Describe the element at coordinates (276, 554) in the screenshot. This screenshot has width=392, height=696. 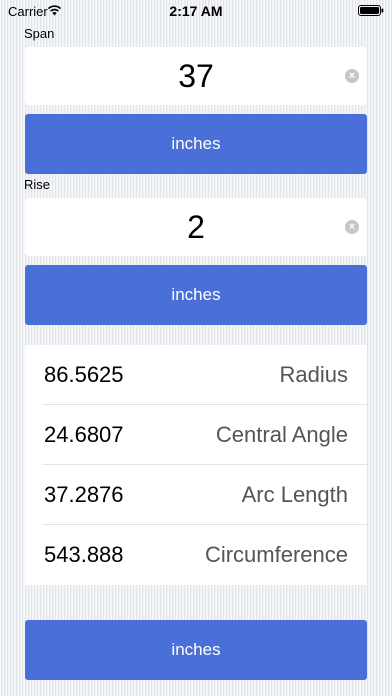
I see `circumference-label: Circumference` at that location.